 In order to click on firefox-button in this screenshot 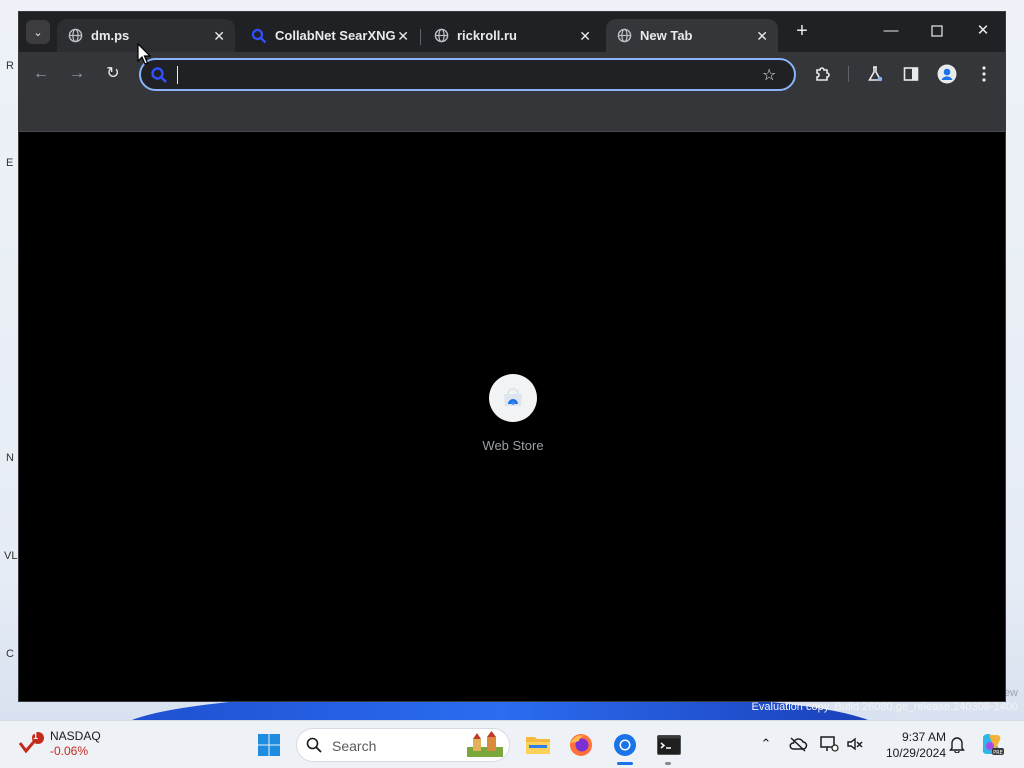, I will do `click(581, 745)`.